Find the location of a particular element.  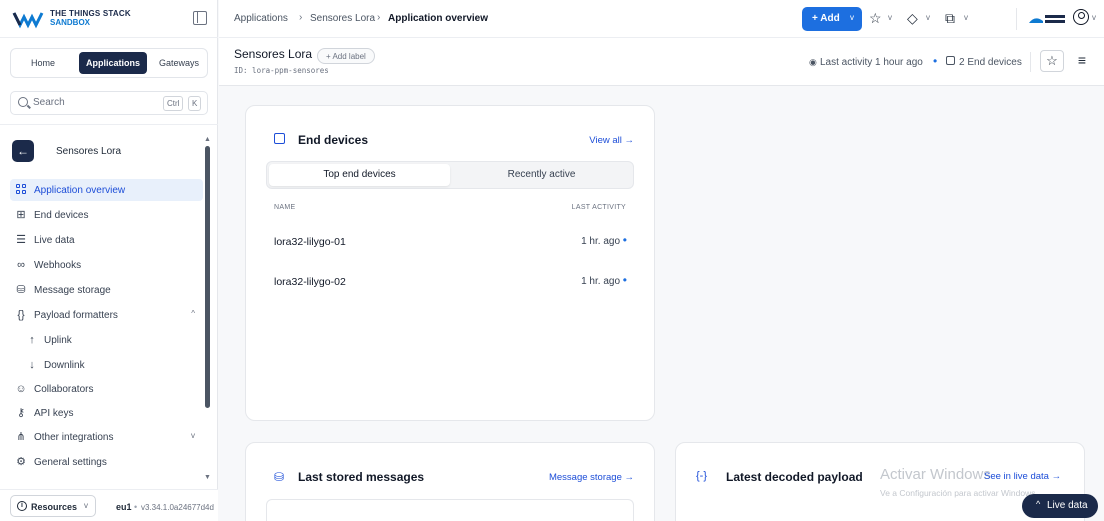

end-devices-tabs: Top end devices Recently active is located at coordinates (450, 175).